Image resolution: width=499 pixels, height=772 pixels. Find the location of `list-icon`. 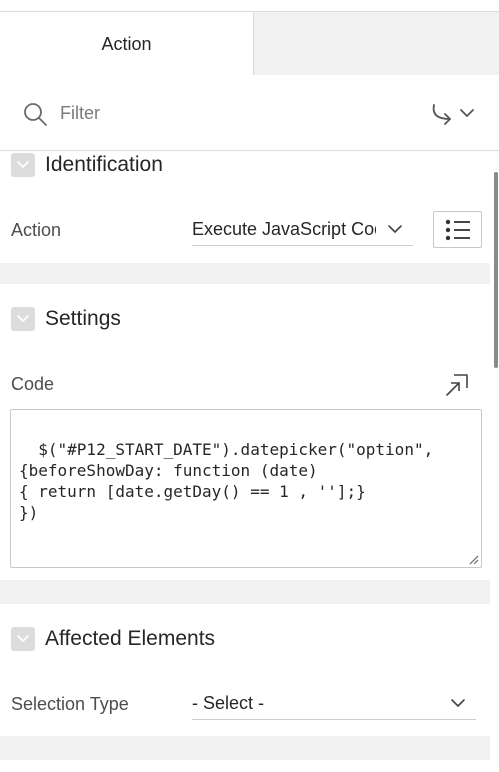

list-icon is located at coordinates (457, 229).